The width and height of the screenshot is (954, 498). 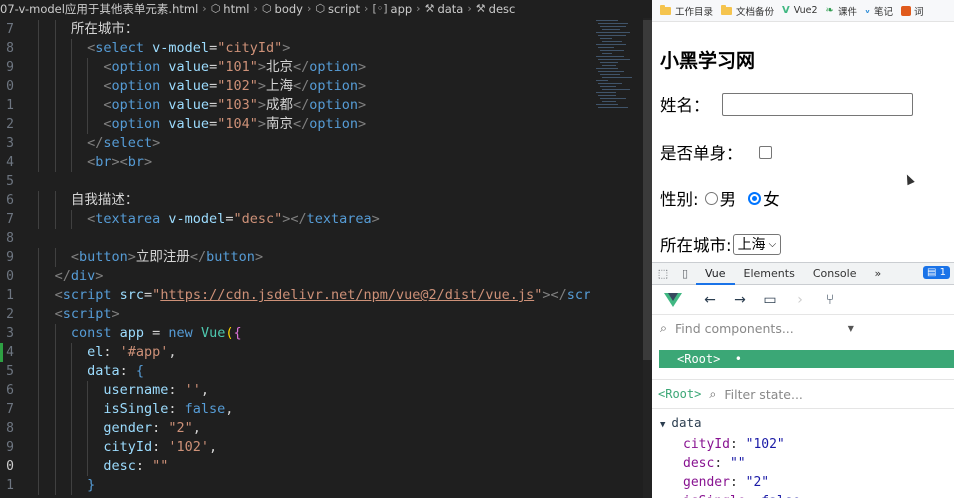 What do you see at coordinates (805, 10) in the screenshot?
I see `bookmark-label: Vue2` at bounding box center [805, 10].